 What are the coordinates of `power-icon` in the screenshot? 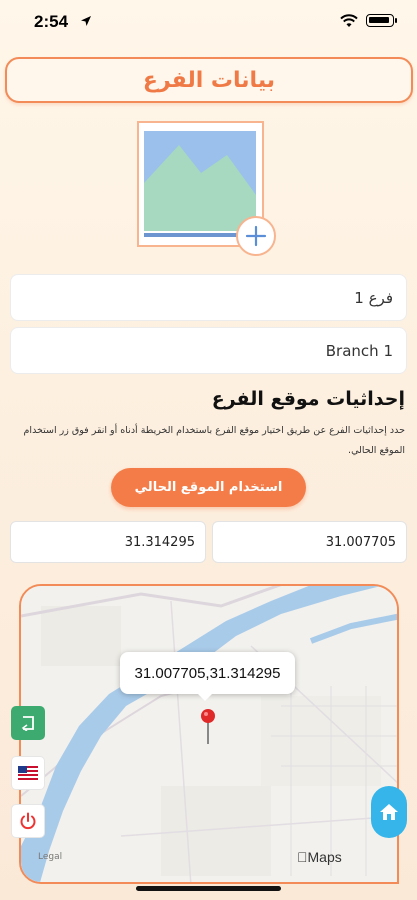 It's located at (28, 821).